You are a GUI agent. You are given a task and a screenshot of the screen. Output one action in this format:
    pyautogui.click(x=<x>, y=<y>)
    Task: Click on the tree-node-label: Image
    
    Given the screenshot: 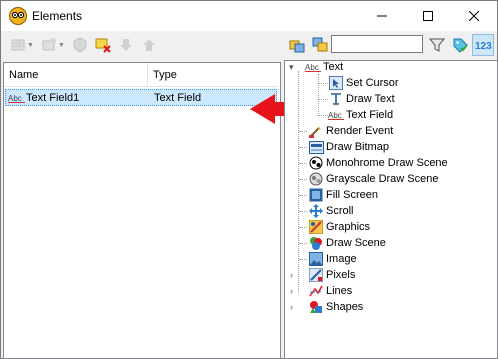 What is the action you would take?
    pyautogui.click(x=341, y=259)
    